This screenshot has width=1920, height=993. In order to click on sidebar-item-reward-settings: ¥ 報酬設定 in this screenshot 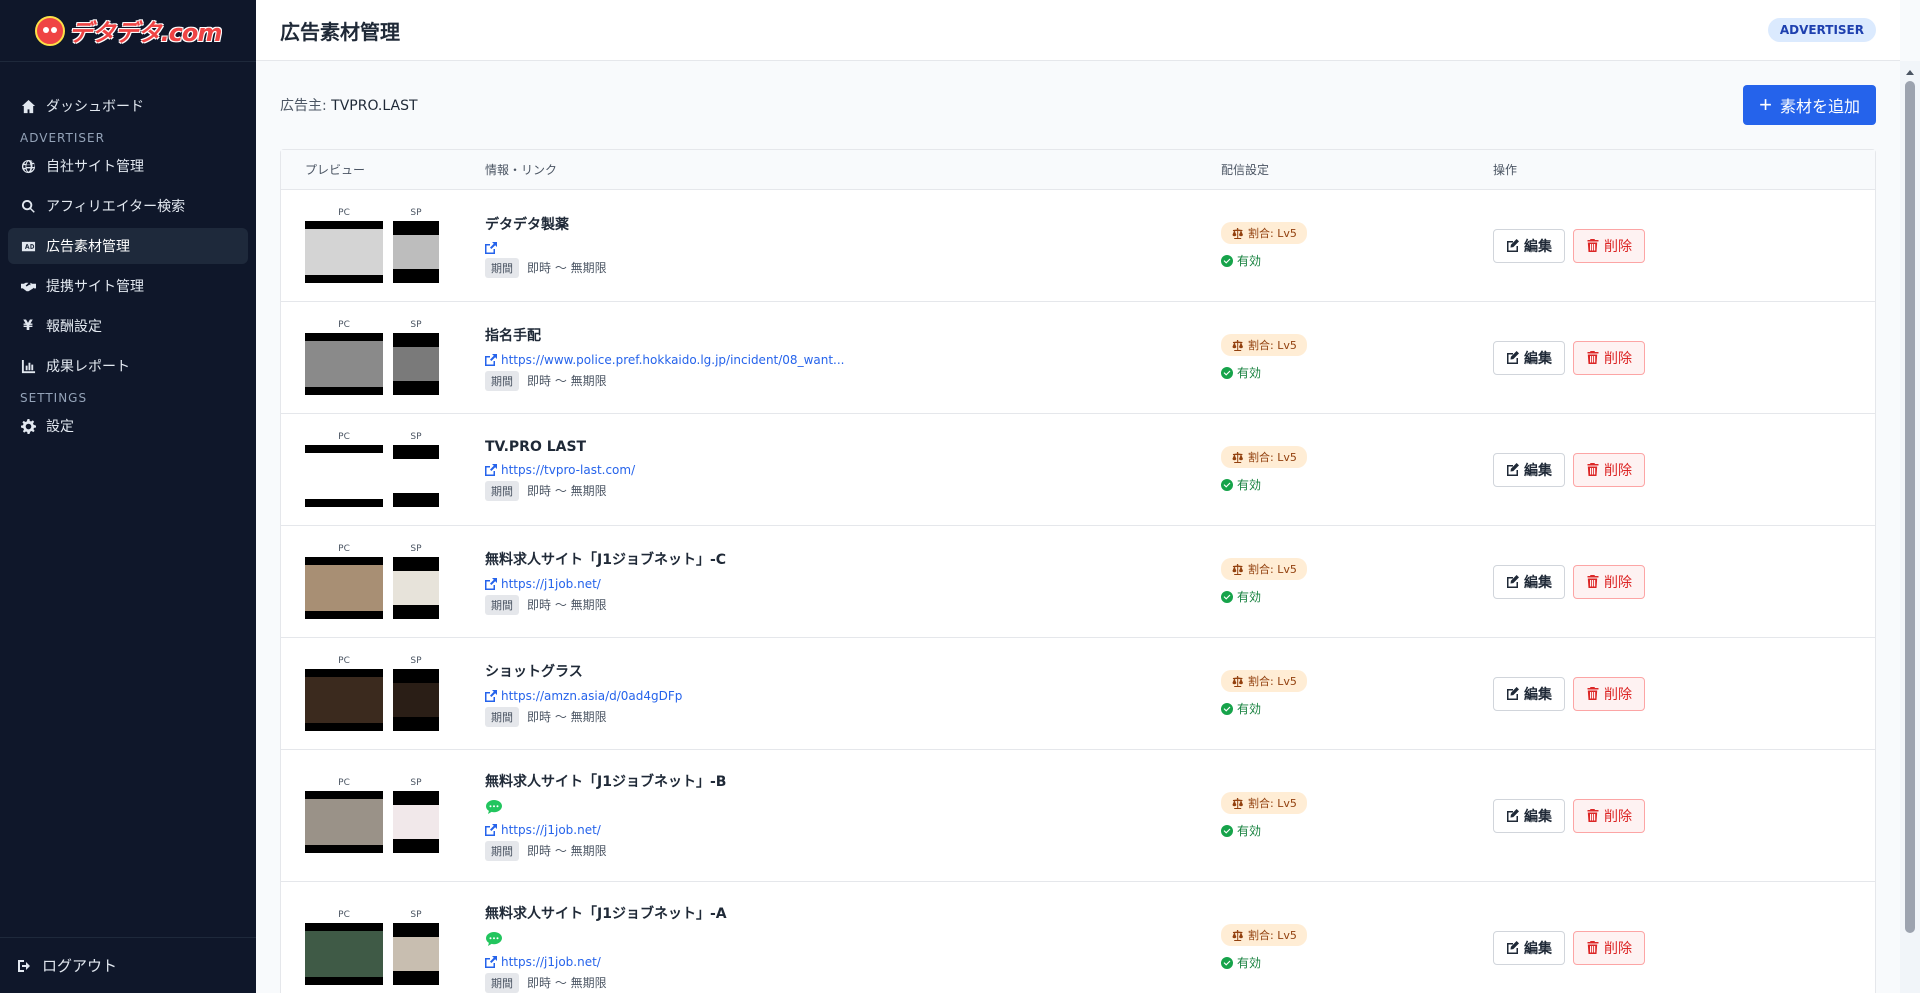, I will do `click(128, 326)`.